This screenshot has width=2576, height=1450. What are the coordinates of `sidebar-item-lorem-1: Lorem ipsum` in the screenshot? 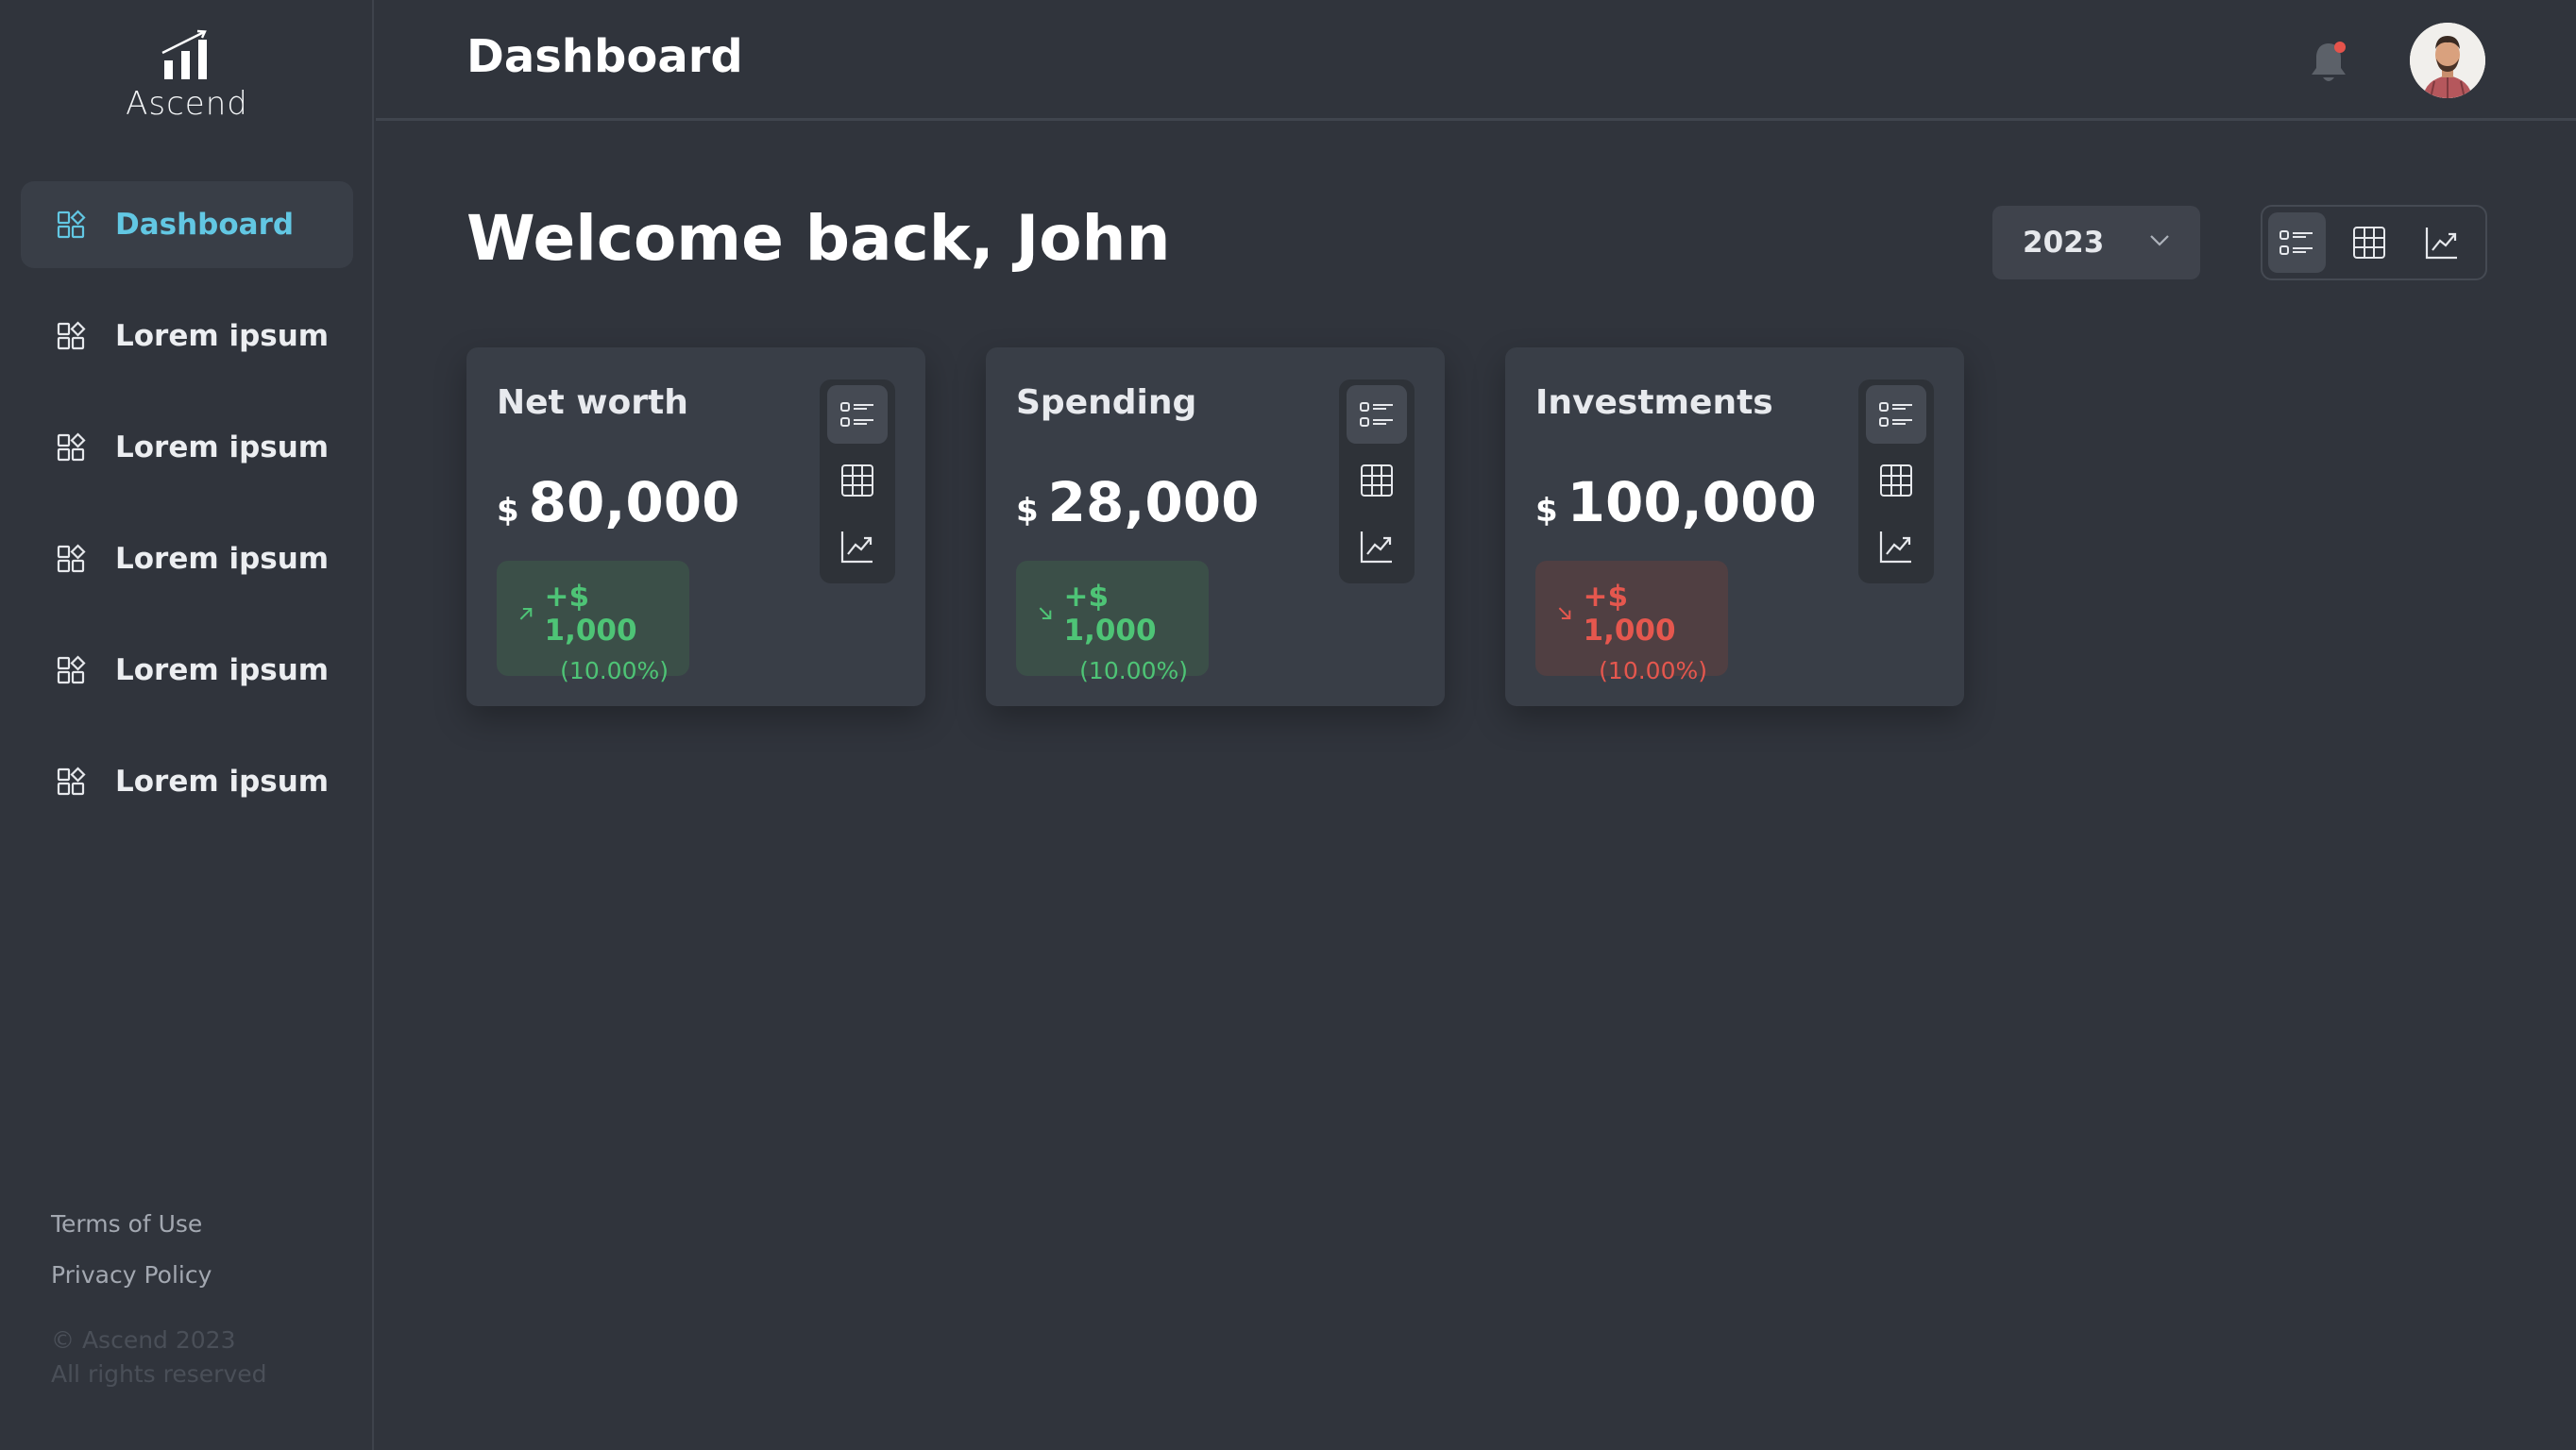 It's located at (187, 336).